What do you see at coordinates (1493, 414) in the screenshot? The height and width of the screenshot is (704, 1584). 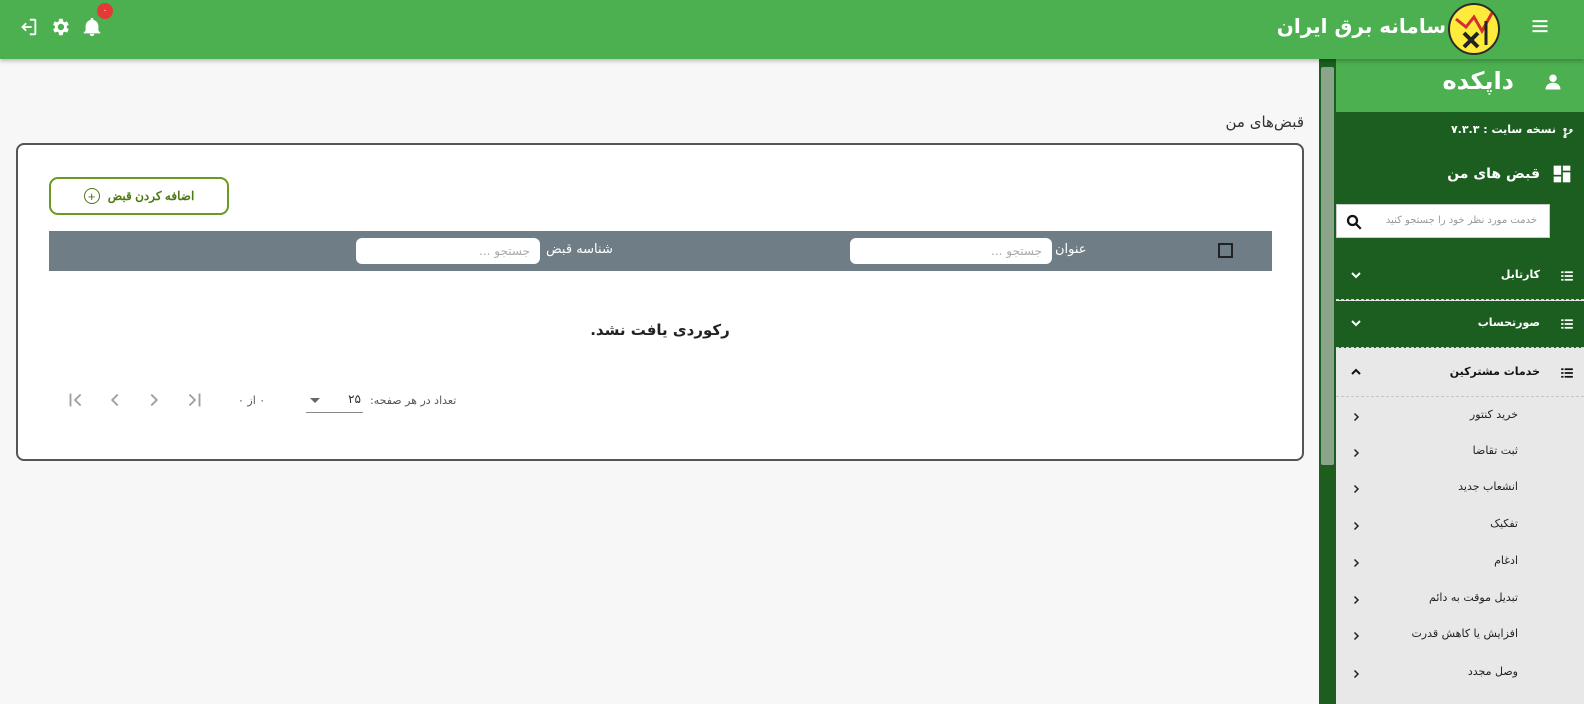 I see `sidebar-subitem-label: خرید کنتور` at bounding box center [1493, 414].